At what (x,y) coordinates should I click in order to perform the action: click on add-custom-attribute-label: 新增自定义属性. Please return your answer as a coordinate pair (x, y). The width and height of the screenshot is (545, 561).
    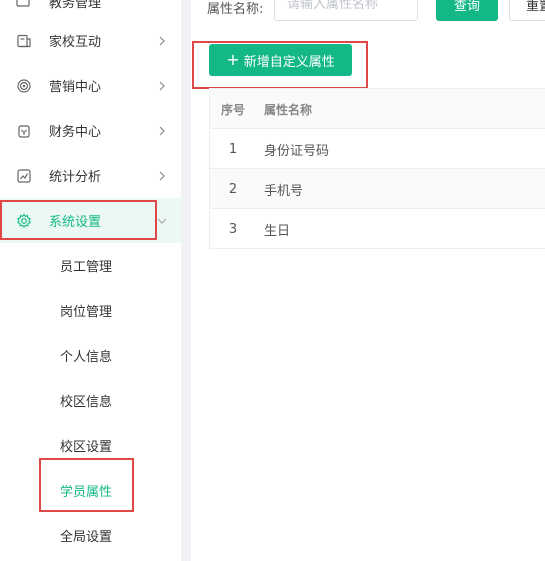
    Looking at the image, I should click on (289, 62).